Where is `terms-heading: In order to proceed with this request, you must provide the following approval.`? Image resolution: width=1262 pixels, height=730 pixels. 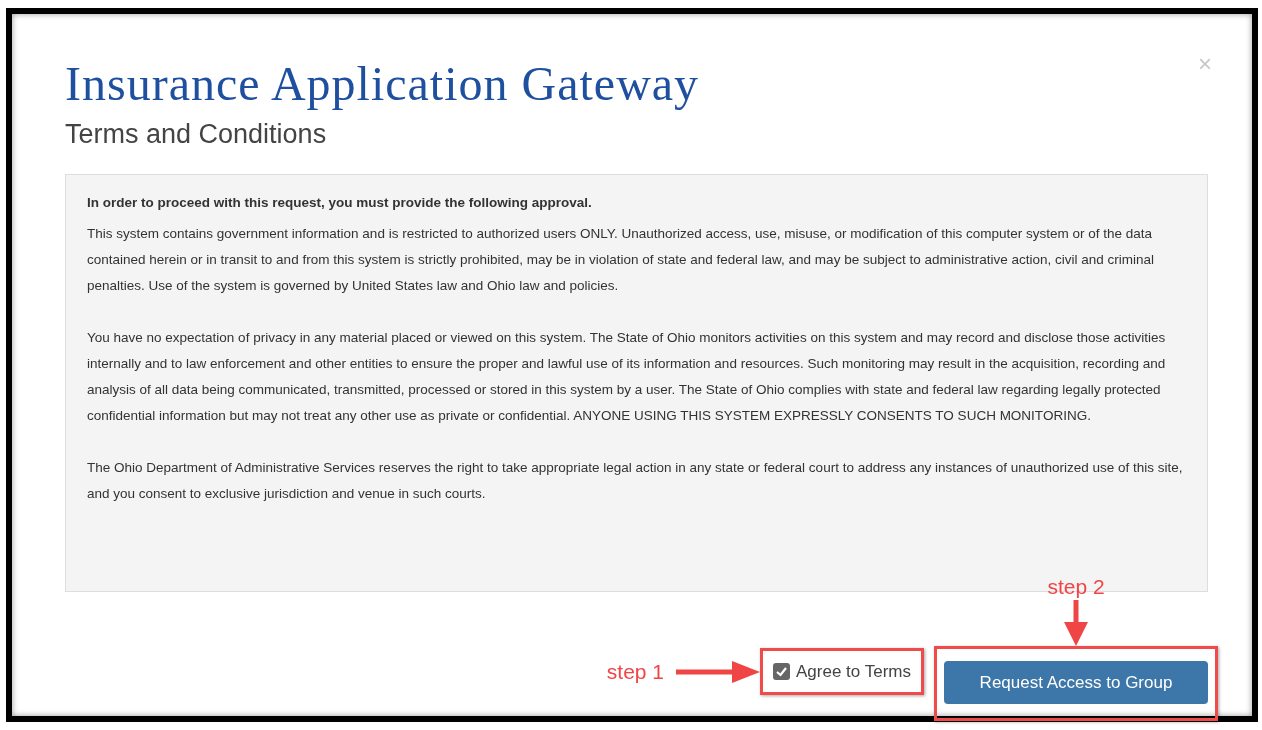 terms-heading: In order to proceed with this request, you must provide the following approval. is located at coordinates (340, 203).